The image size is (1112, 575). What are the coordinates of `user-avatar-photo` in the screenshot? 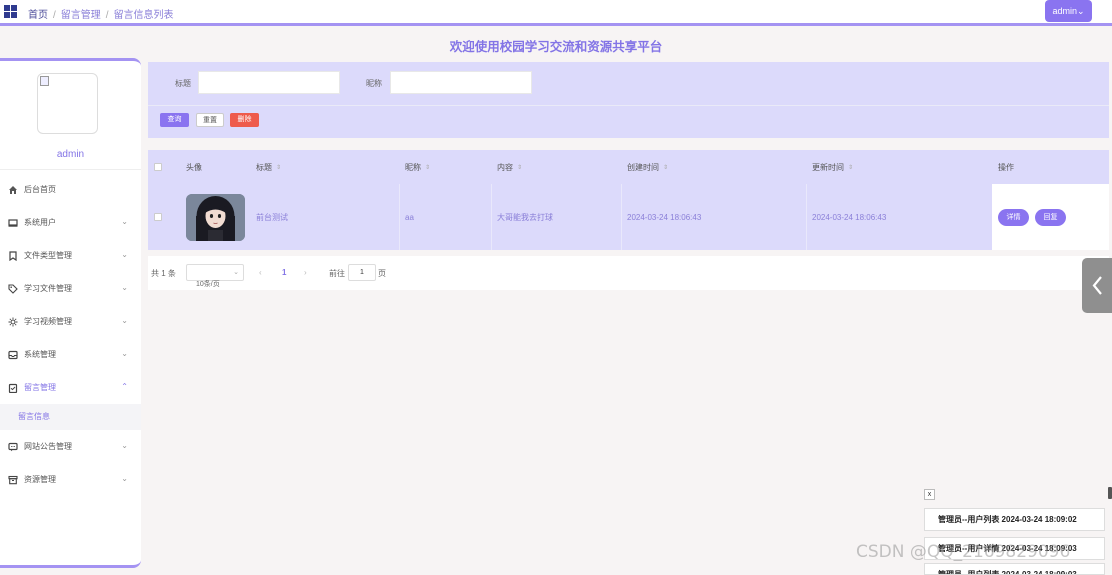 It's located at (215, 217).